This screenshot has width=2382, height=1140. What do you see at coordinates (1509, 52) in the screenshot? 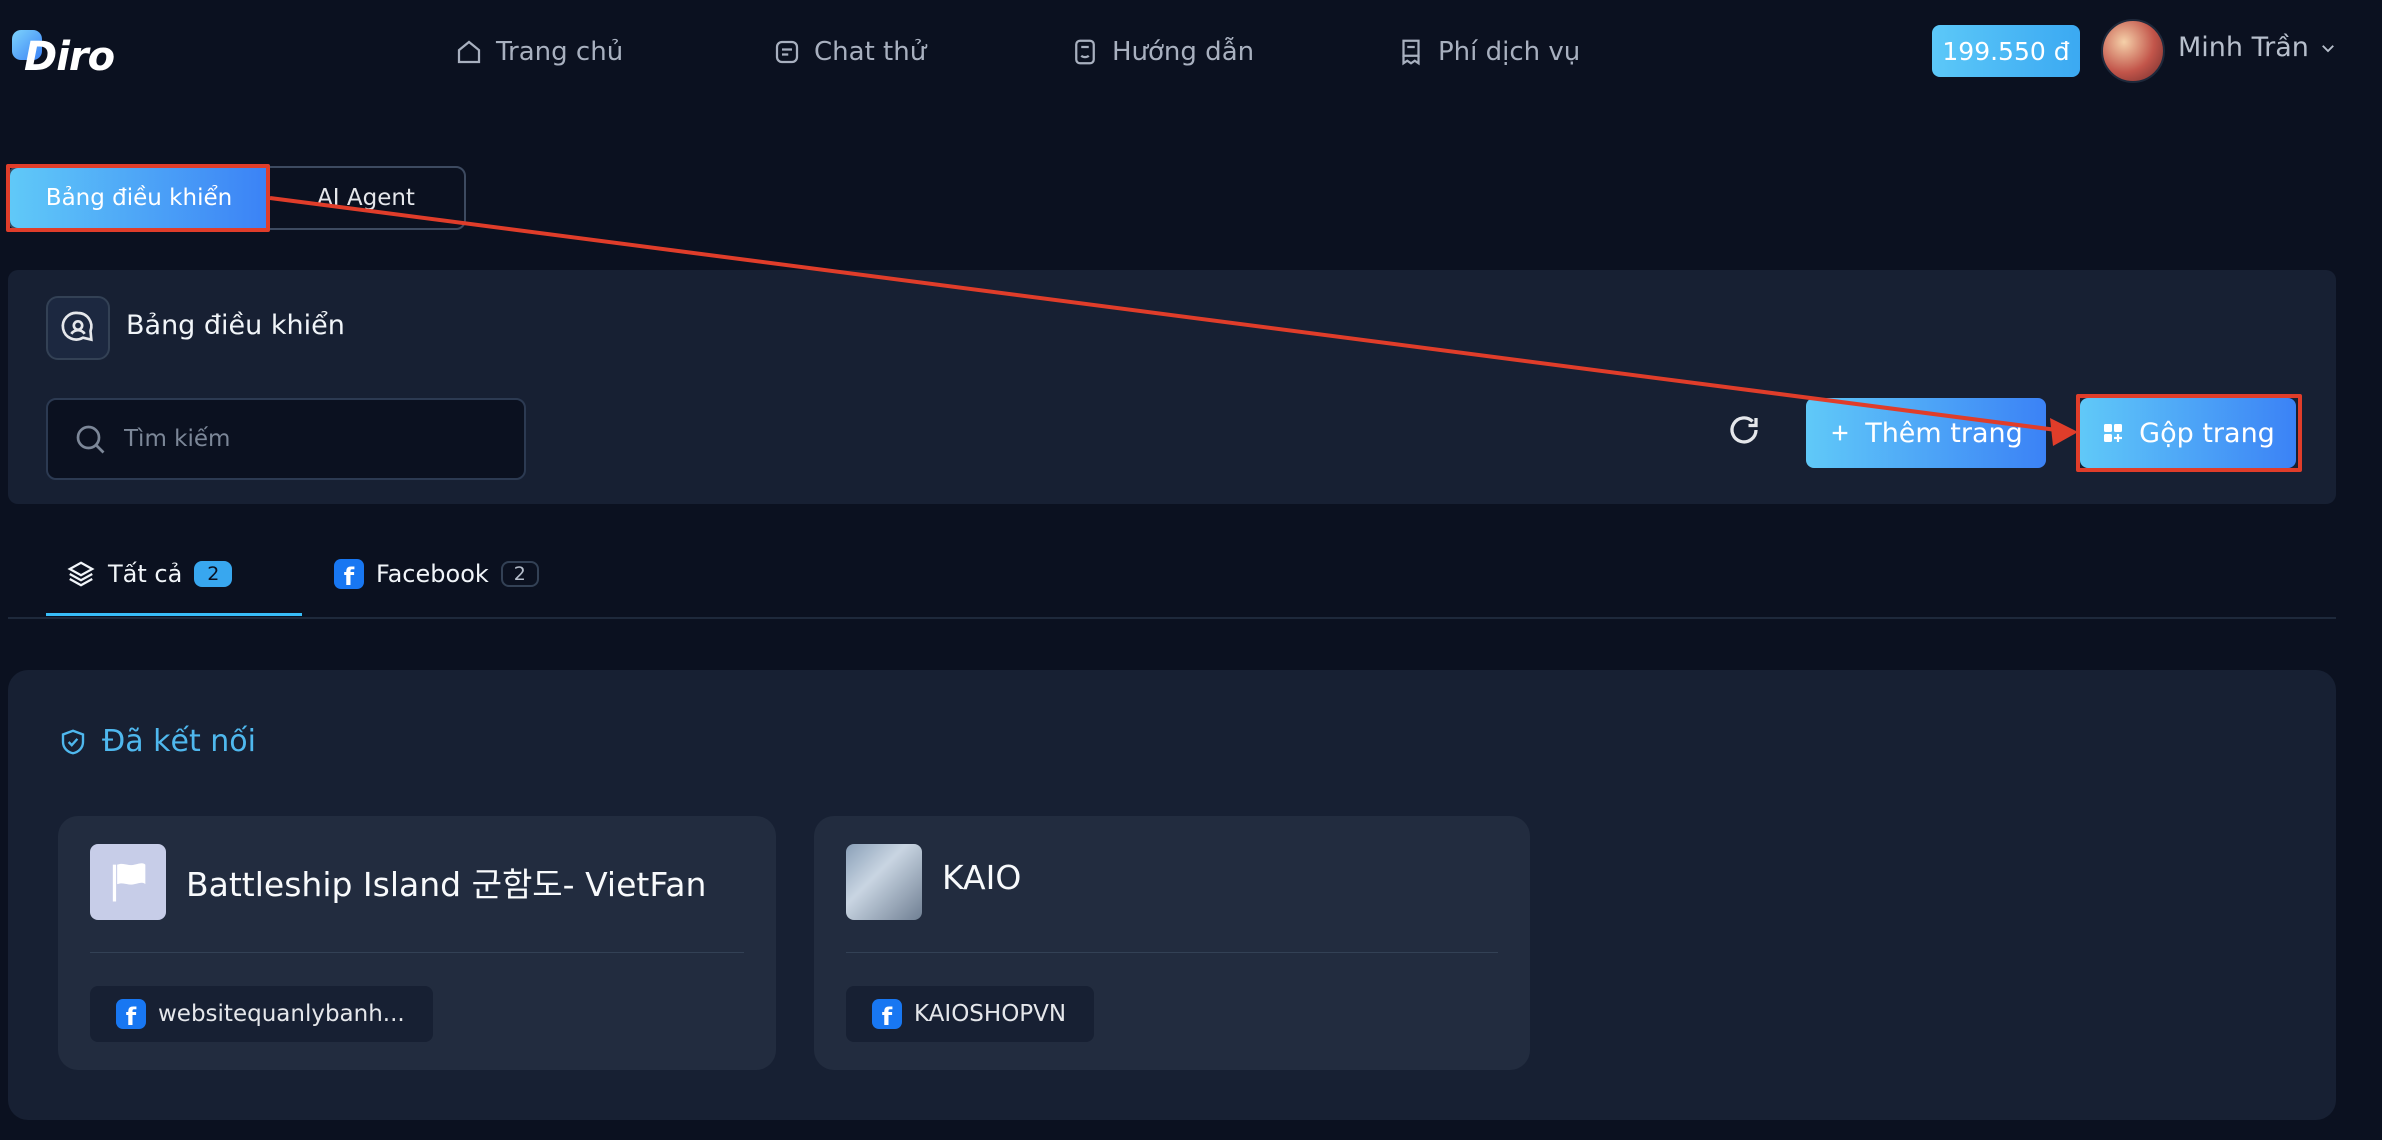
I see `nav-item-label: Phí dịch vụ` at bounding box center [1509, 52].